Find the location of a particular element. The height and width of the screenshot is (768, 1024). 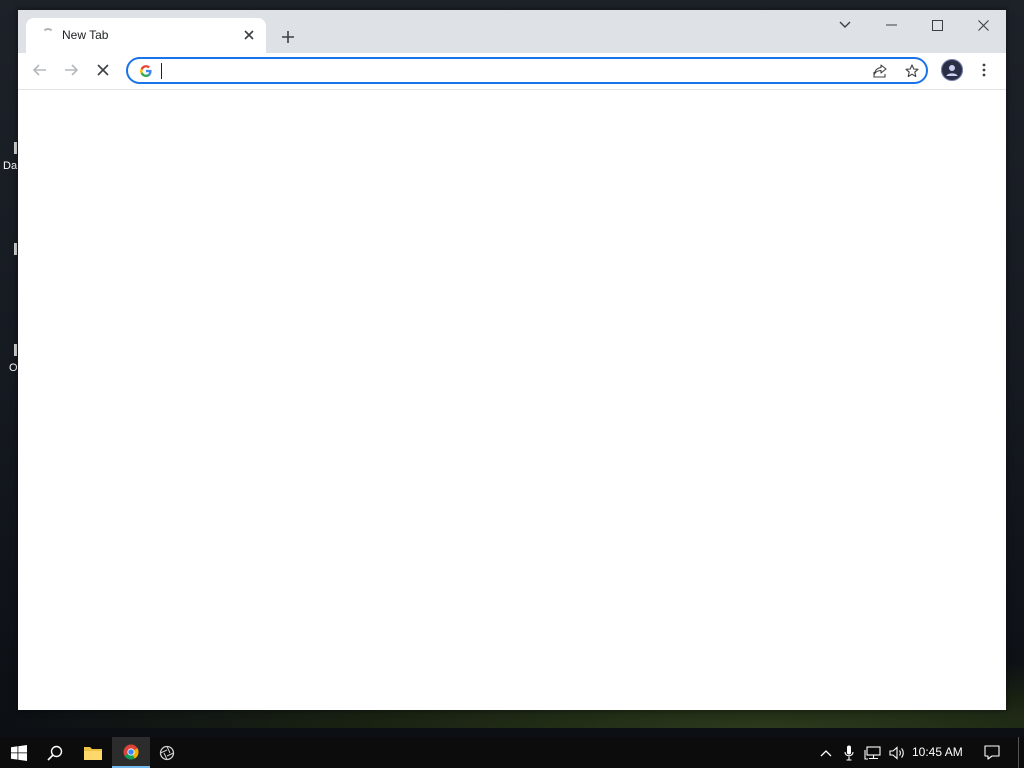

microphone-icon is located at coordinates (849, 753).